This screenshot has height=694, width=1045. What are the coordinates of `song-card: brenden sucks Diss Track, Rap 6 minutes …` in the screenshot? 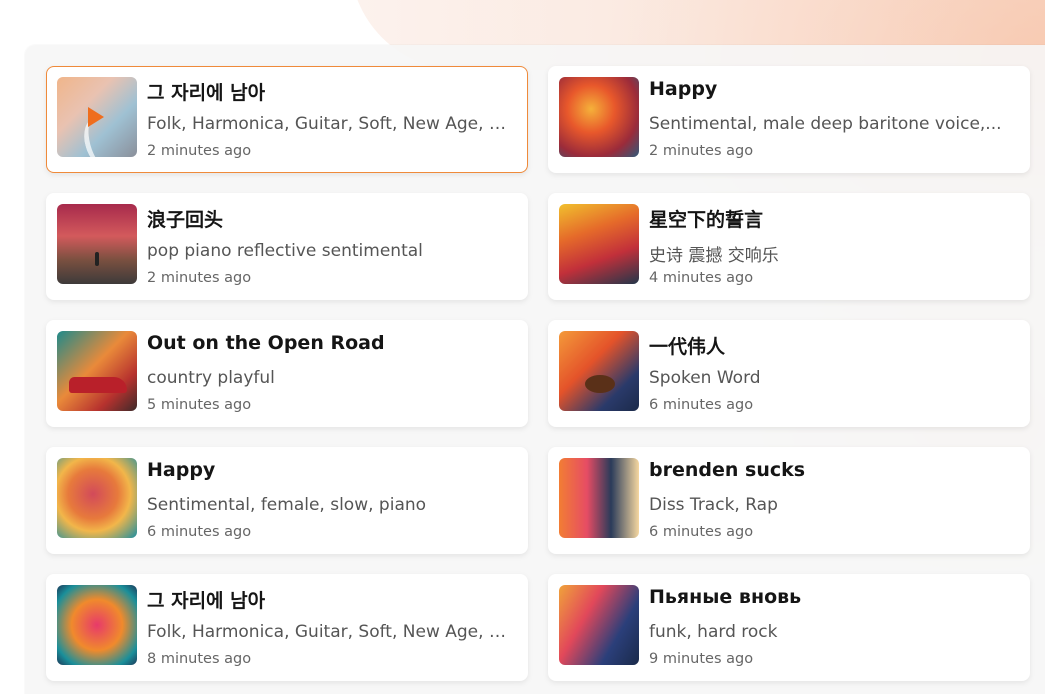 It's located at (789, 500).